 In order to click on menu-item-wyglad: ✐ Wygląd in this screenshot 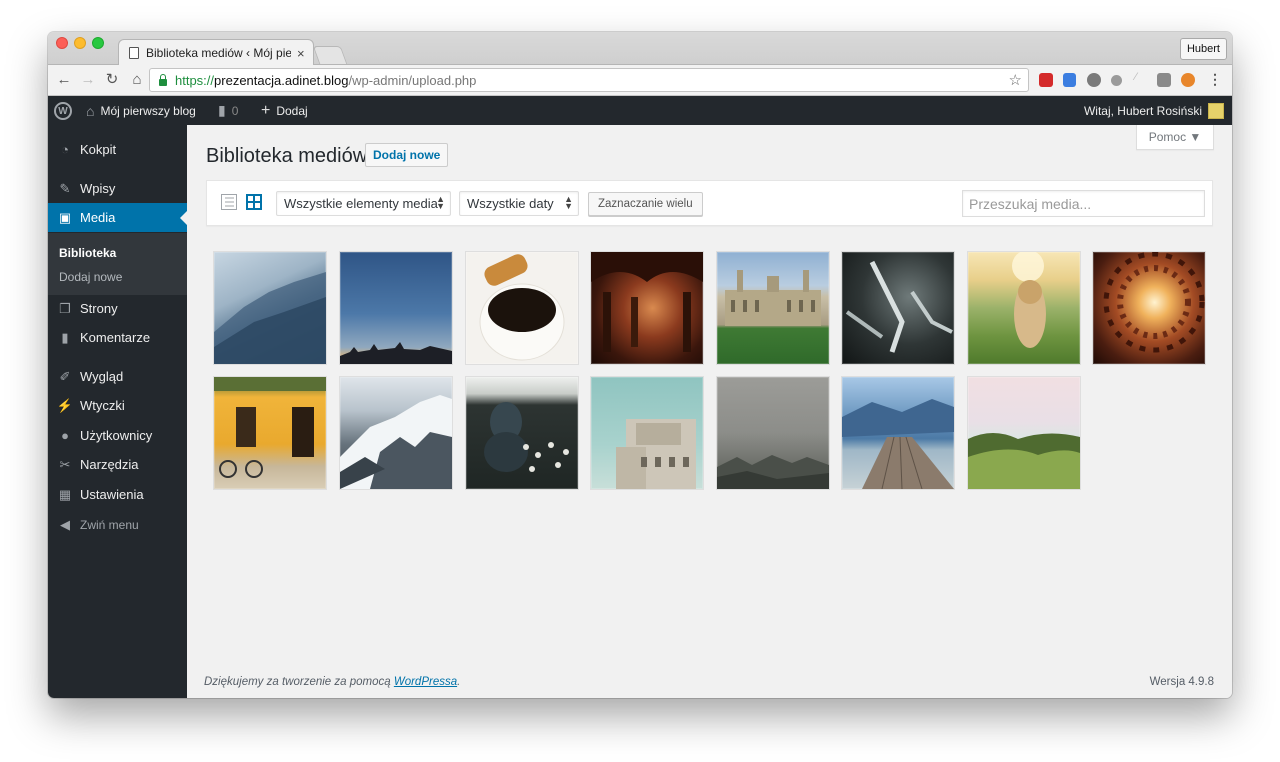, I will do `click(117, 376)`.